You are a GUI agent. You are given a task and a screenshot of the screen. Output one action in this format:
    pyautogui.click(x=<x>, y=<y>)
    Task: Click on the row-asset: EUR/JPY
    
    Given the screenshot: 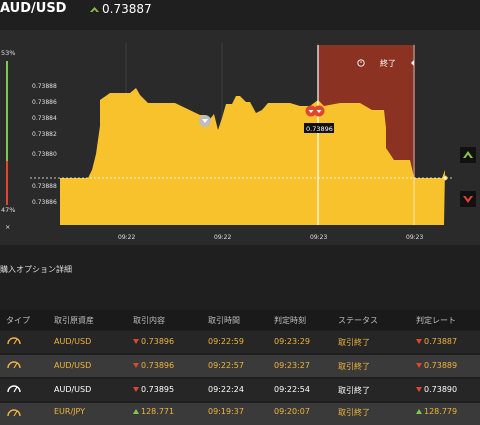 What is the action you would take?
    pyautogui.click(x=70, y=411)
    